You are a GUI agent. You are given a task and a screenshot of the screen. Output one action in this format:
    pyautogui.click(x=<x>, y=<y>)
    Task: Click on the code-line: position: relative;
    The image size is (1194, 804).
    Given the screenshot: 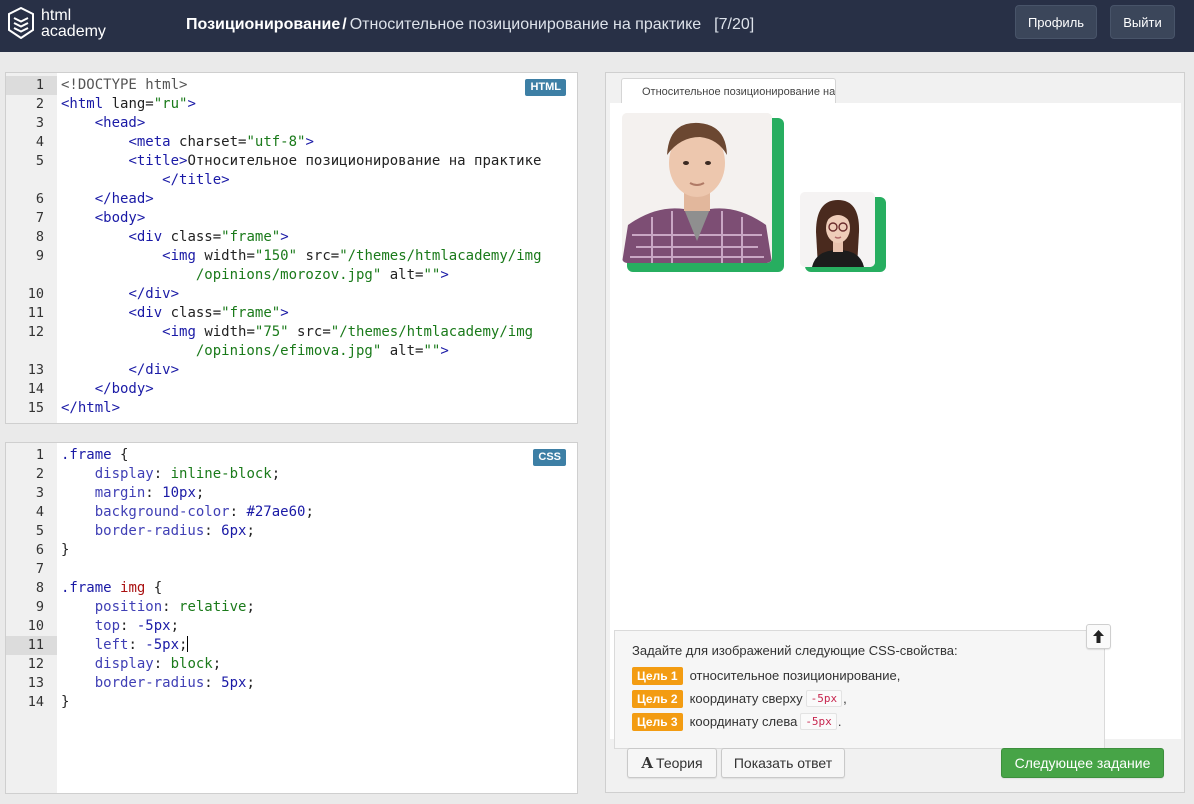 What is the action you would take?
    pyautogui.click(x=158, y=607)
    